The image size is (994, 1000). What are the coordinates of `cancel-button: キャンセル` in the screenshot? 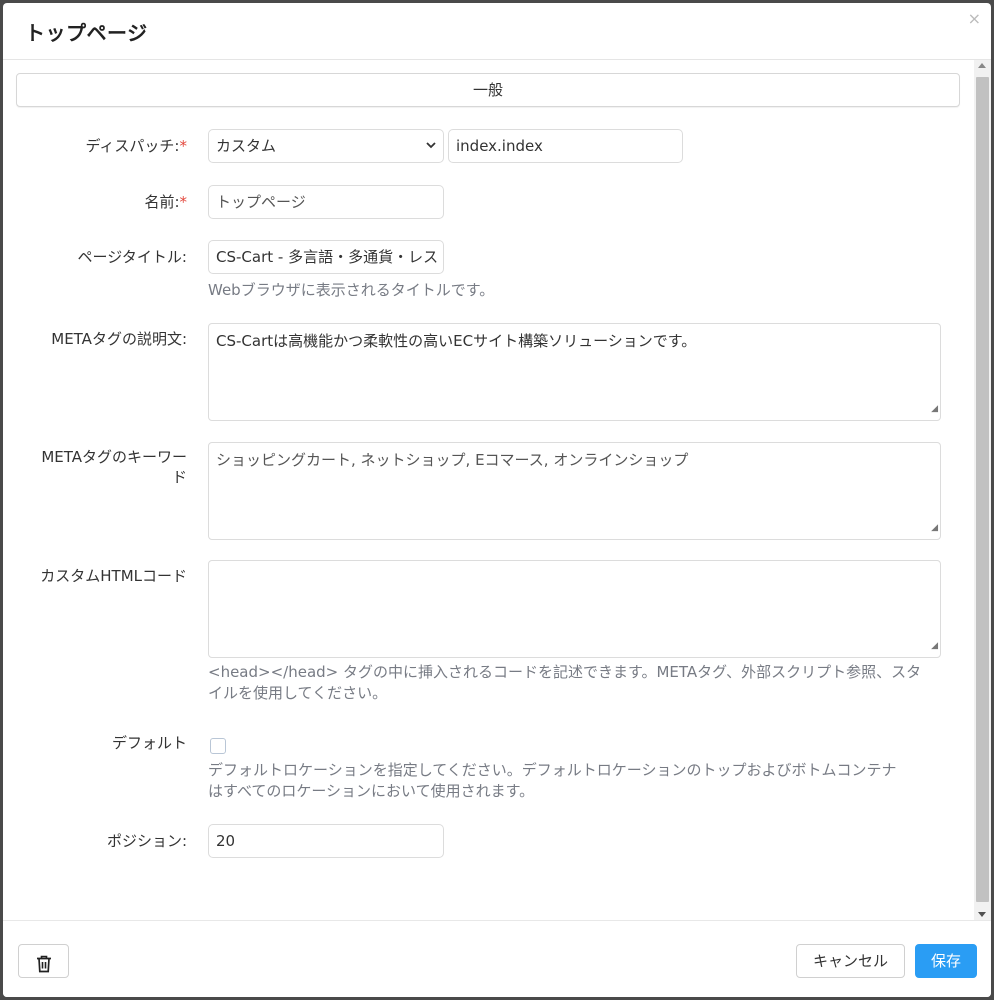 It's located at (850, 961).